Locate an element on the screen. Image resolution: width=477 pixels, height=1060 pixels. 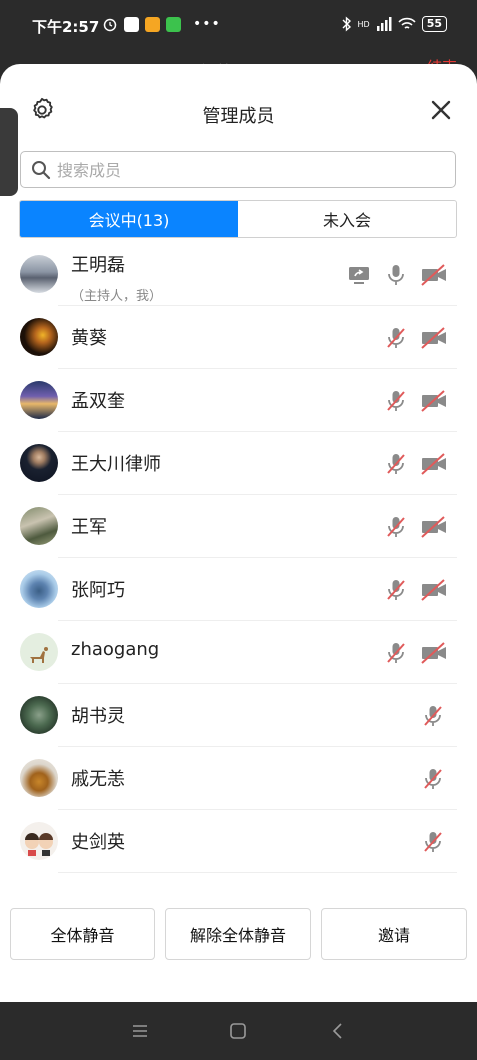
microphone-icon is located at coordinates (396, 275).